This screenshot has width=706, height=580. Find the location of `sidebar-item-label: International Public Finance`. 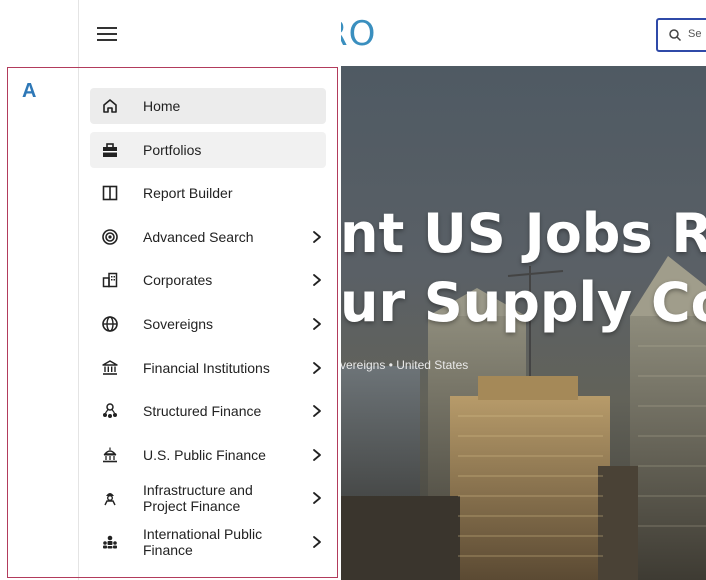

sidebar-item-label: International Public Finance is located at coordinates (203, 541).